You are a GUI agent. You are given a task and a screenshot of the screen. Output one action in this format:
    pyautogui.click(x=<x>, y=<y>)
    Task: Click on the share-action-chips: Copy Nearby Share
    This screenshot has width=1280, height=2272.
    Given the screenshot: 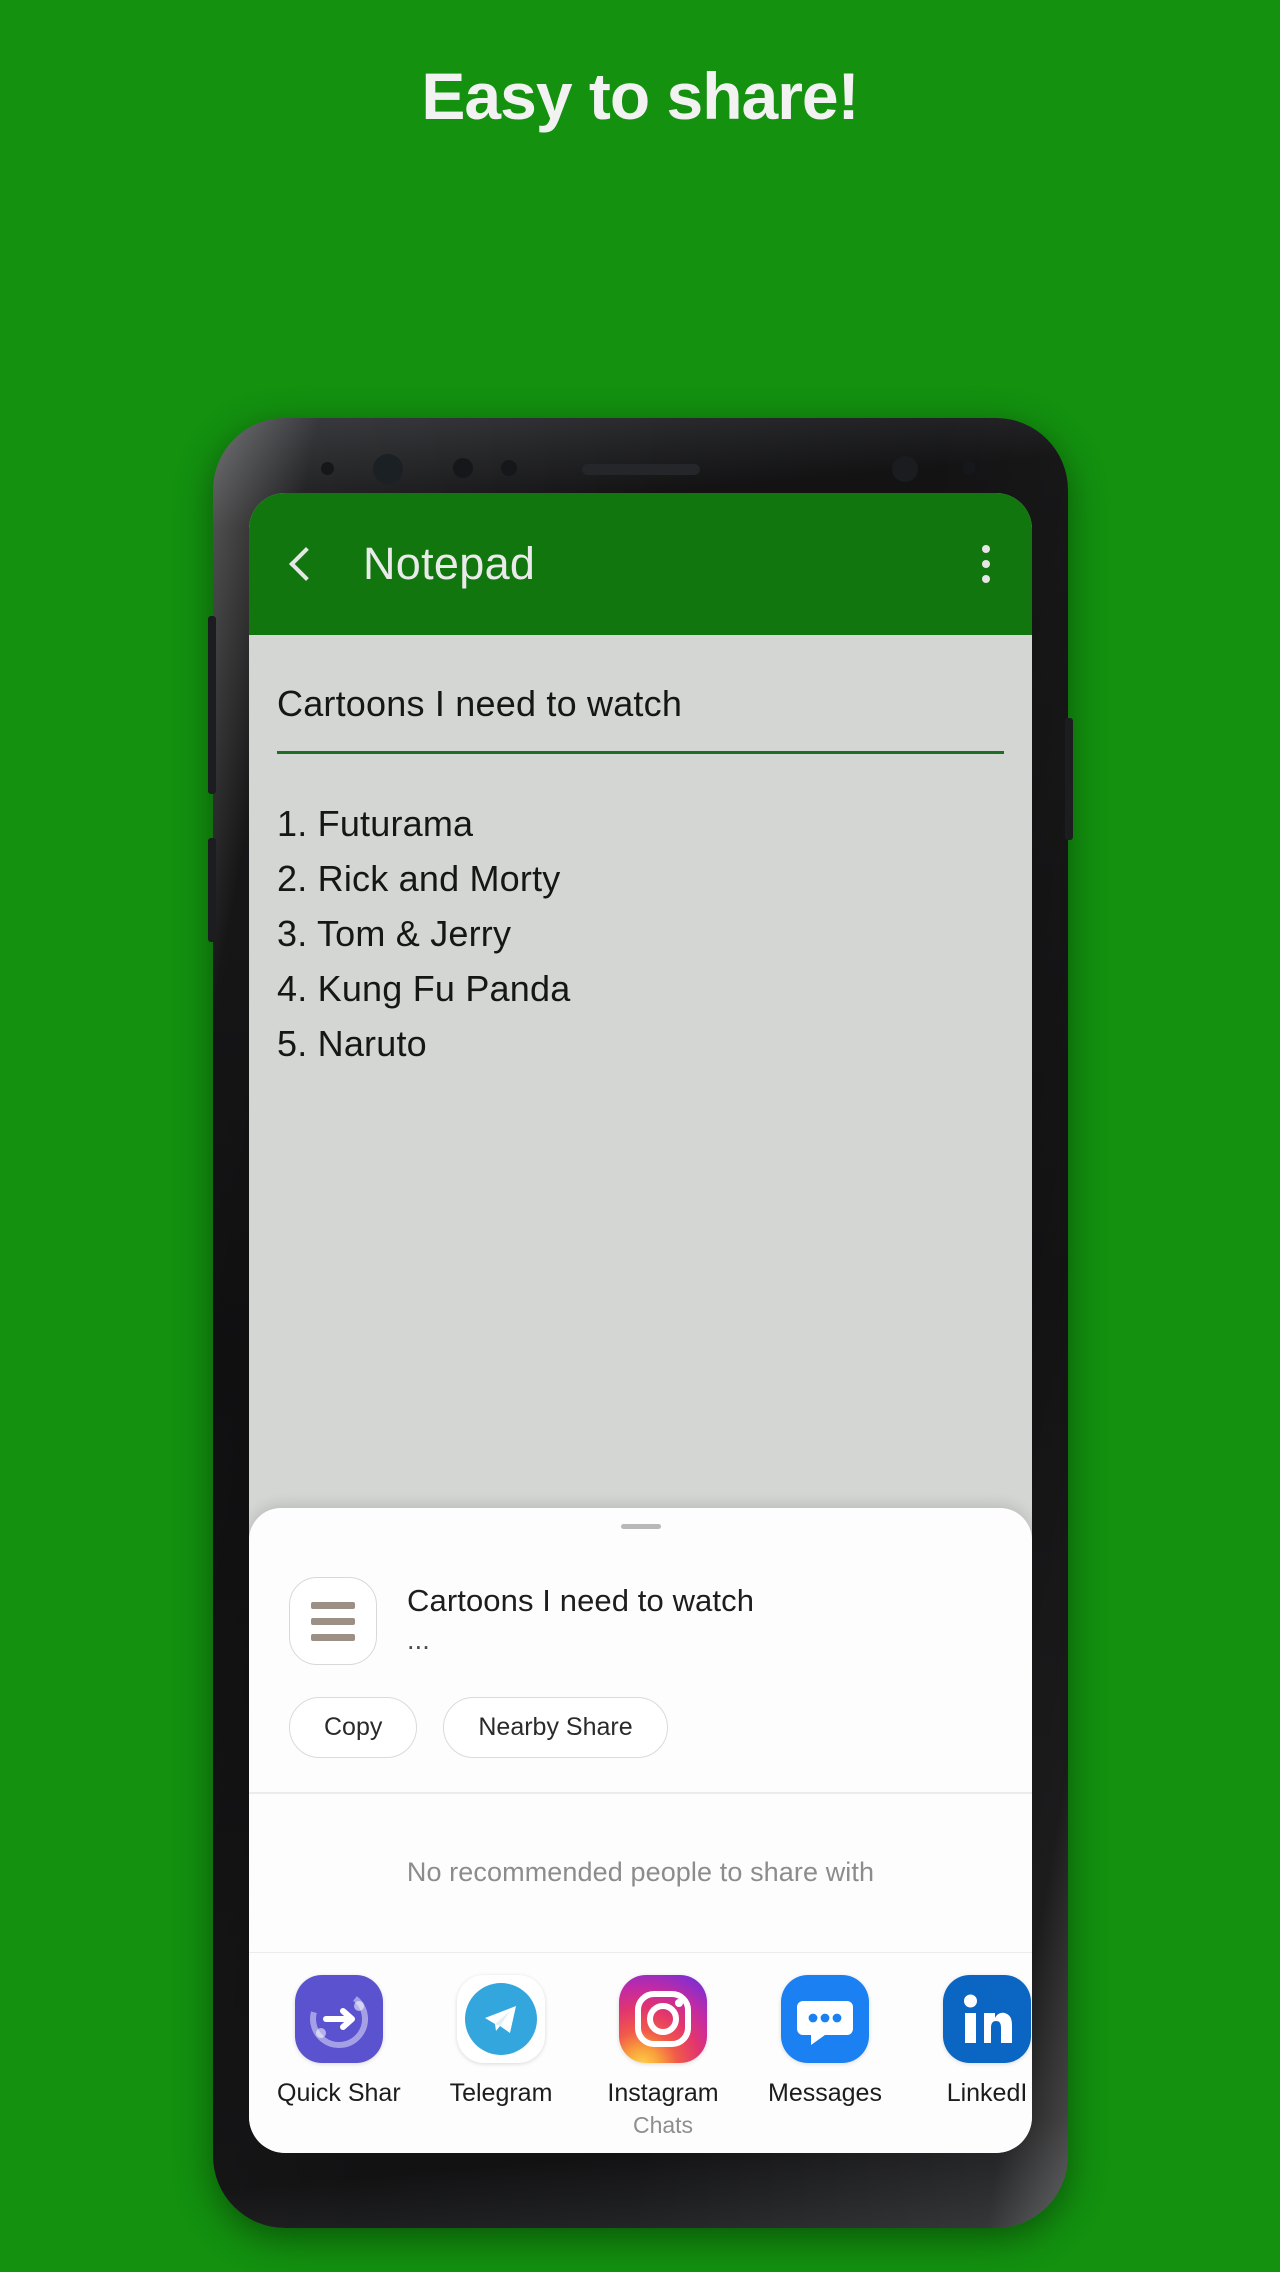 What is the action you would take?
    pyautogui.click(x=640, y=1711)
    